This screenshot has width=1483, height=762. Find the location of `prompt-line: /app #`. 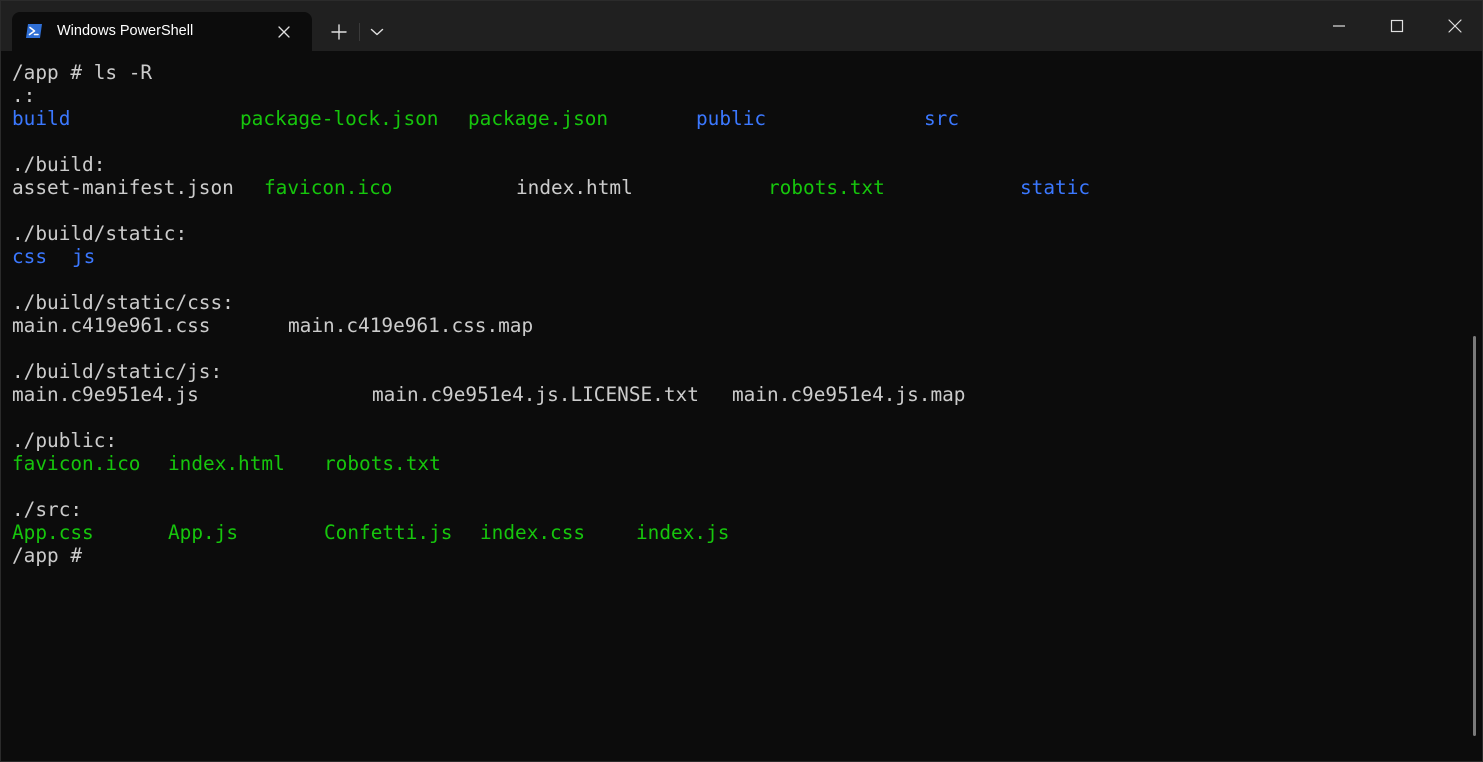

prompt-line: /app # is located at coordinates (739, 555).